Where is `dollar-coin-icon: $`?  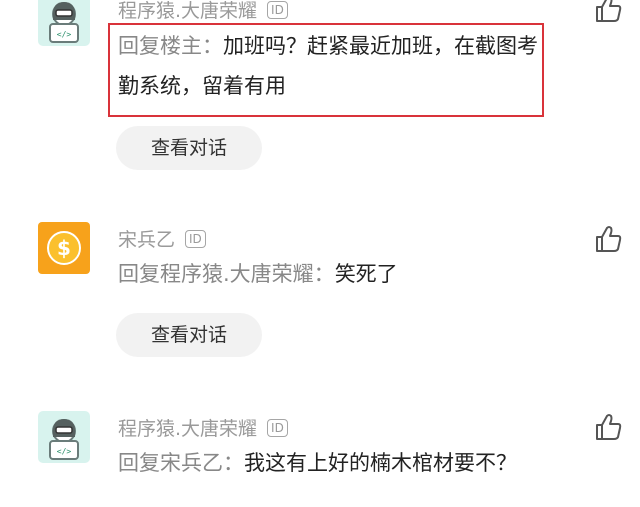
dollar-coin-icon: $ is located at coordinates (64, 248).